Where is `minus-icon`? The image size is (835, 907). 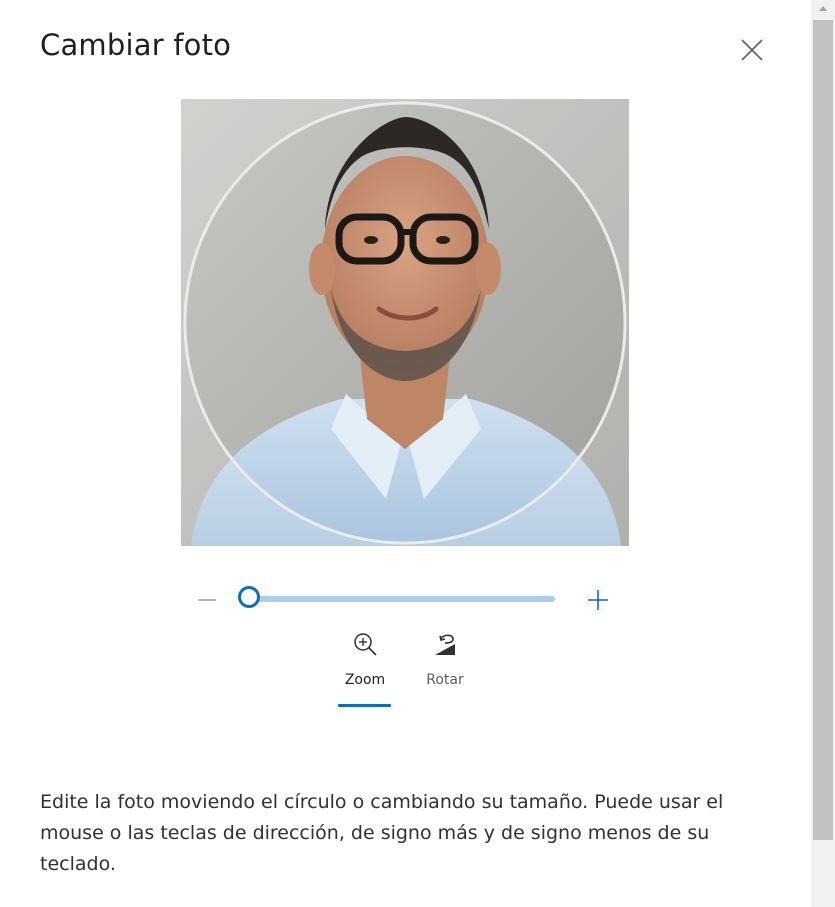 minus-icon is located at coordinates (207, 600).